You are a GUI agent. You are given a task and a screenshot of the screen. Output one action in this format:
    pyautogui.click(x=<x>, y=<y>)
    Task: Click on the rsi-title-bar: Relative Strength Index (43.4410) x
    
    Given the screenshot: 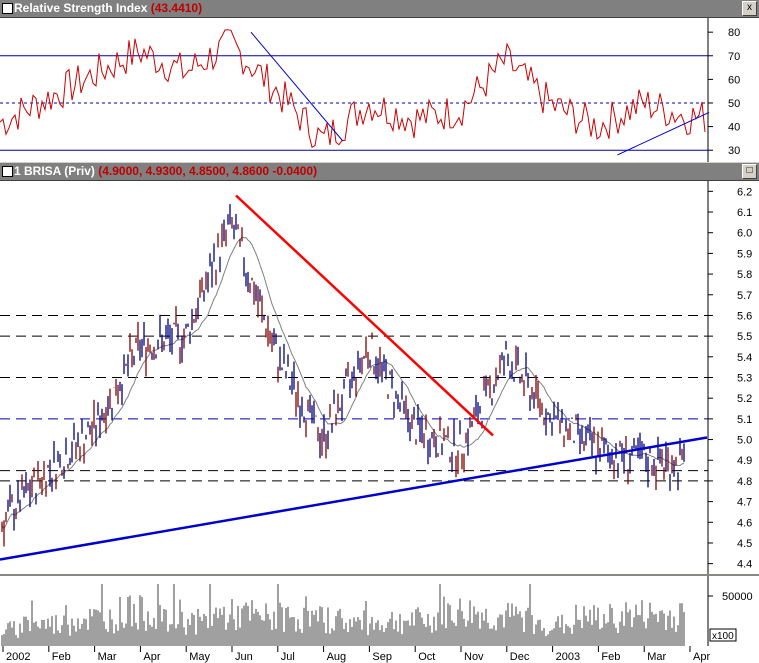 What is the action you would take?
    pyautogui.click(x=379, y=9)
    